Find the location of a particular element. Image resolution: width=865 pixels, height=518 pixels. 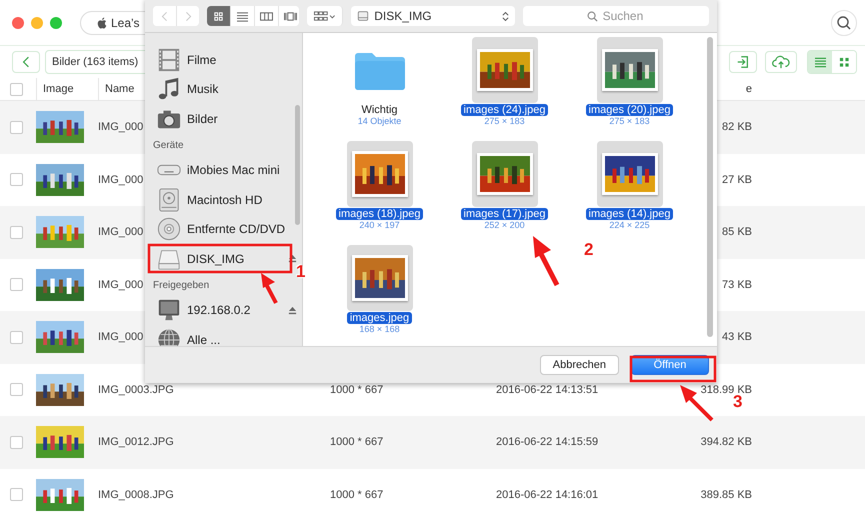

file-name: images (24).jpeg is located at coordinates (504, 110).